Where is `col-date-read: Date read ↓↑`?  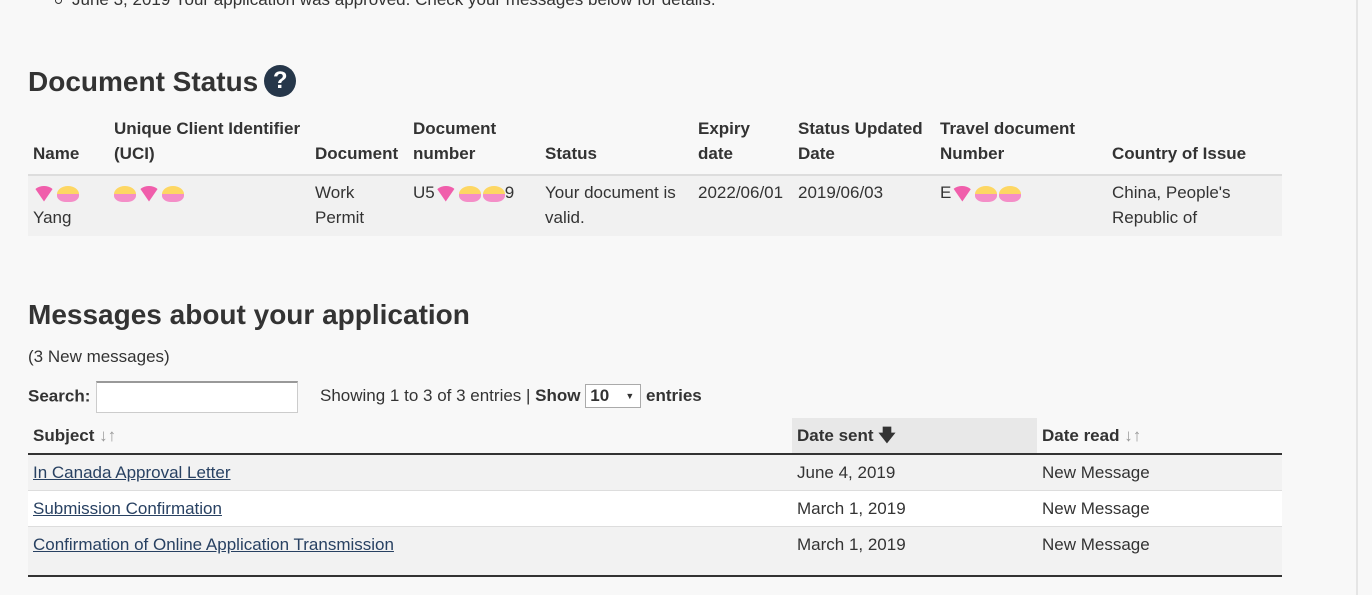 col-date-read: Date read ↓↑ is located at coordinates (1159, 436).